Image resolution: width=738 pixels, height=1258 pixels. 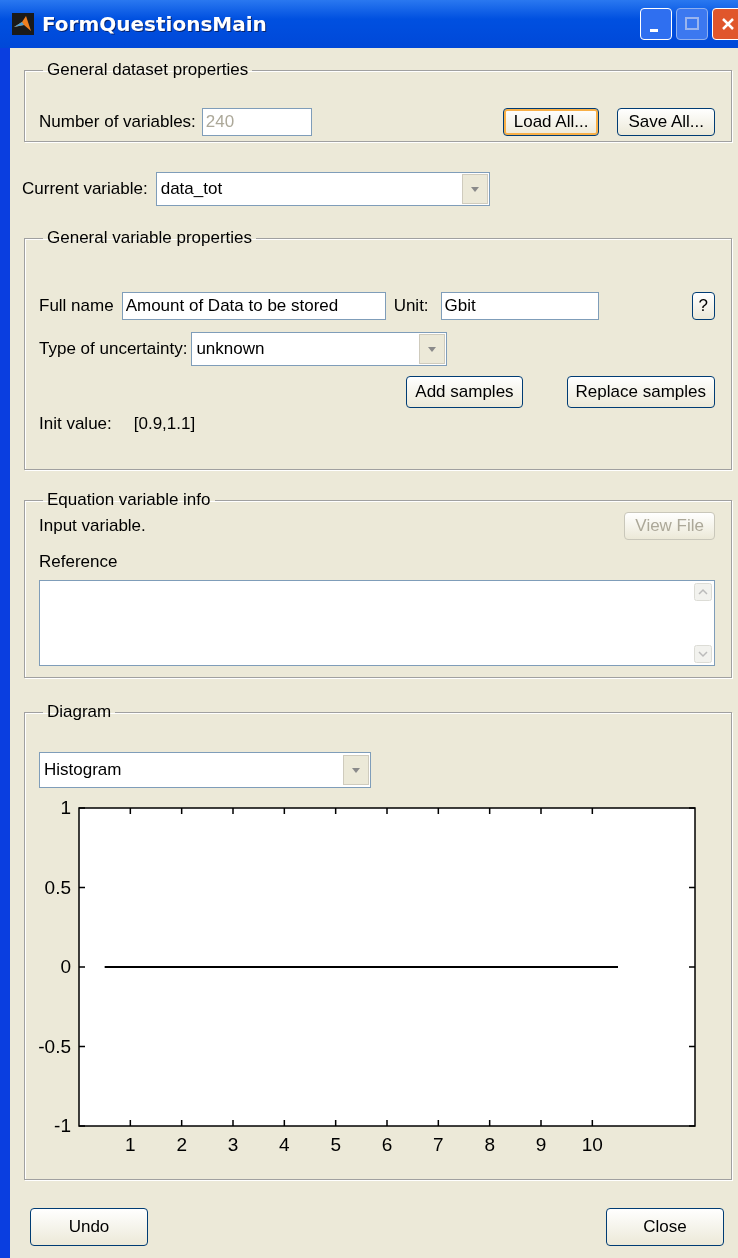 What do you see at coordinates (438, 1144) in the screenshot?
I see `axis-tick-label: 7` at bounding box center [438, 1144].